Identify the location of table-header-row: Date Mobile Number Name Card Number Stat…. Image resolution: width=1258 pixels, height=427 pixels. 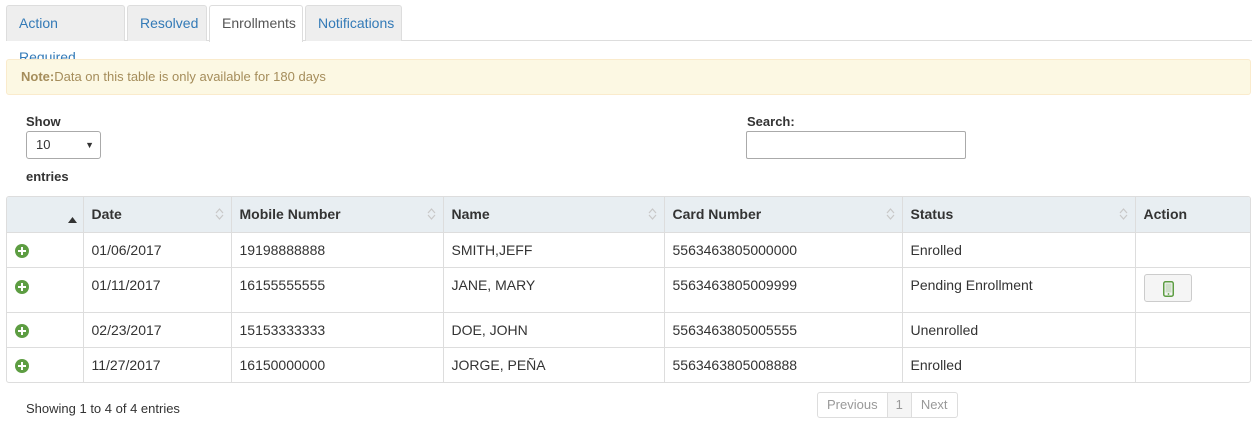
(628, 215).